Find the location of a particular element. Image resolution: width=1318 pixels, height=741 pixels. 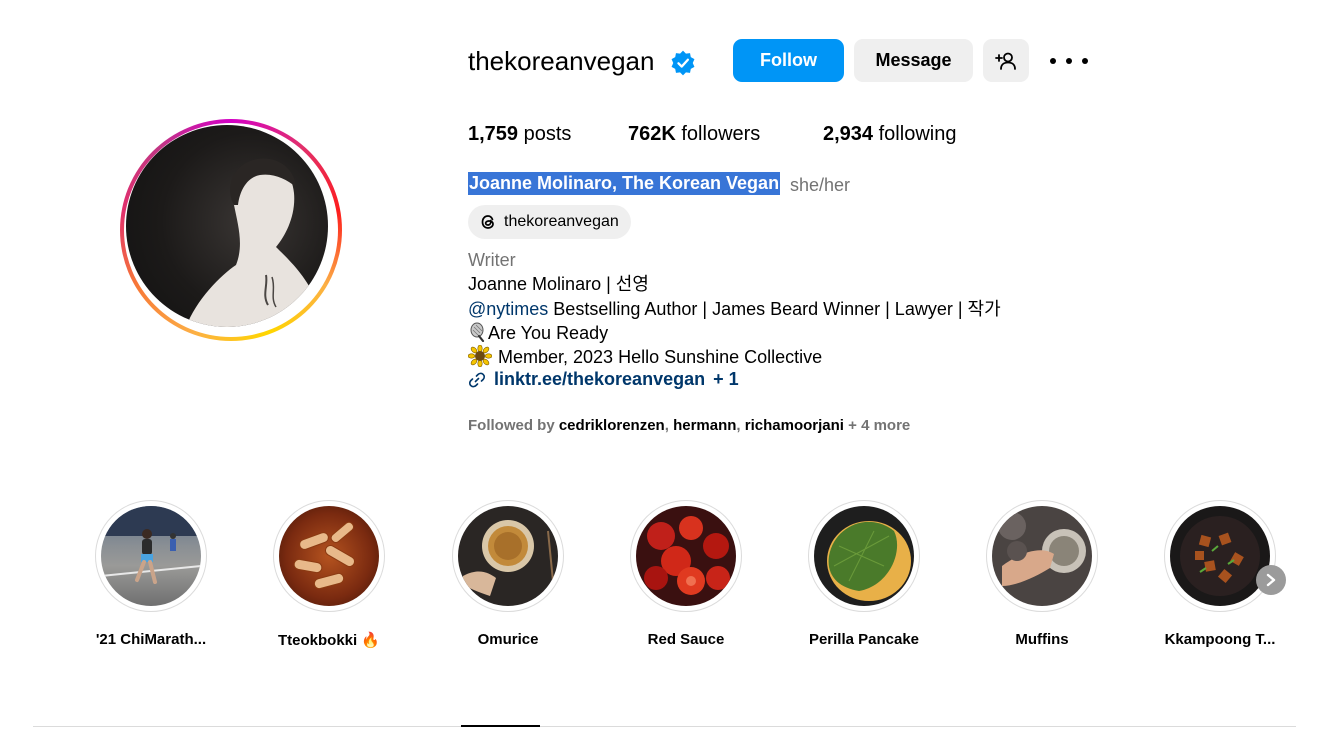

highlight-red-sauce is located at coordinates (686, 556).